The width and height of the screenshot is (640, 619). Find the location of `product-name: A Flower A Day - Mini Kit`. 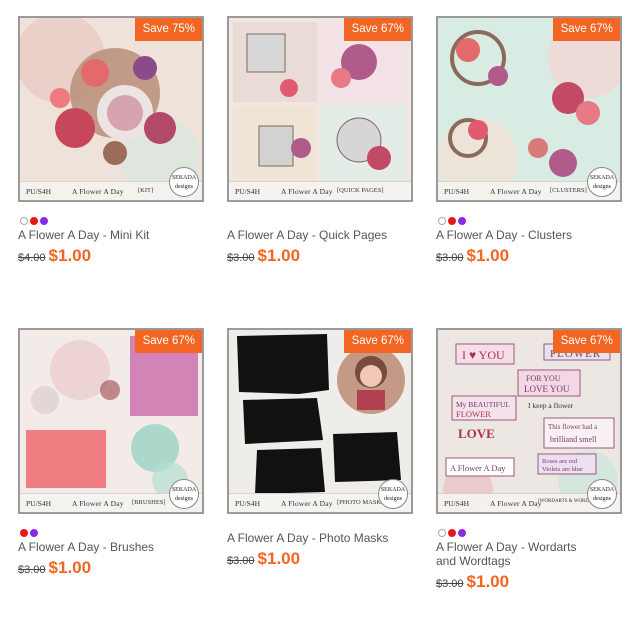

product-name: A Flower A Day - Mini Kit is located at coordinates (111, 235).